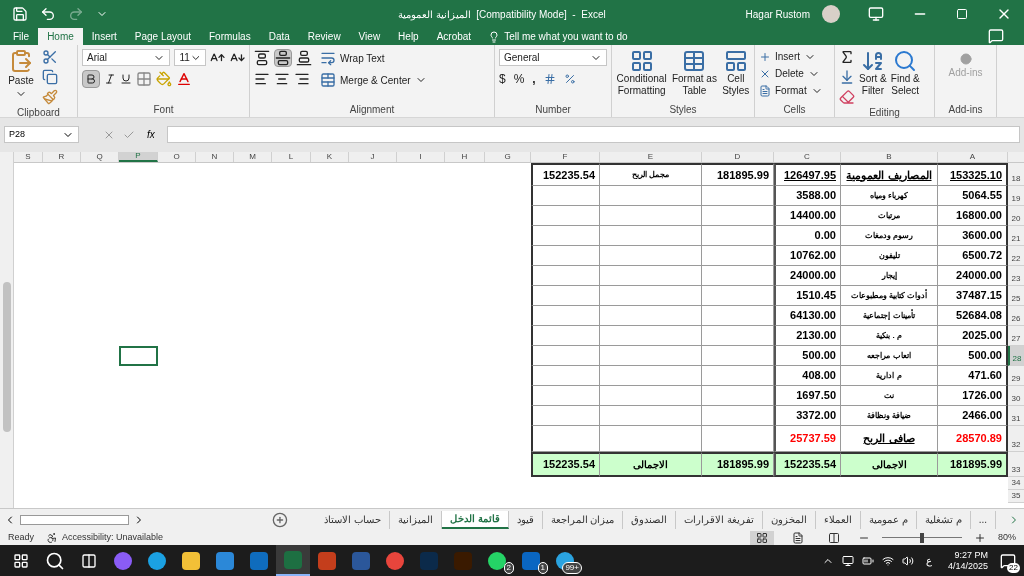 The image size is (1024, 576). What do you see at coordinates (907, 560) in the screenshot?
I see `volume-icon` at bounding box center [907, 560].